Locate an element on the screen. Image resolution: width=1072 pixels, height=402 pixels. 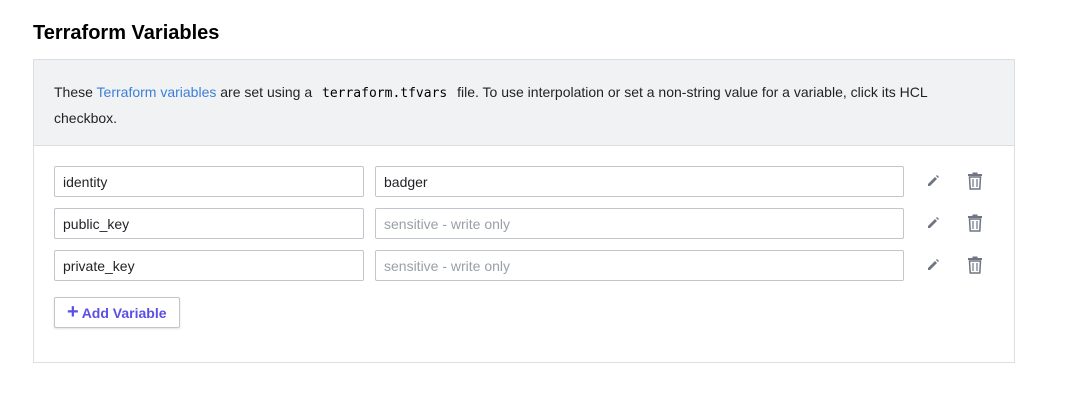
add-variable-label: Add Variable is located at coordinates (124, 312).